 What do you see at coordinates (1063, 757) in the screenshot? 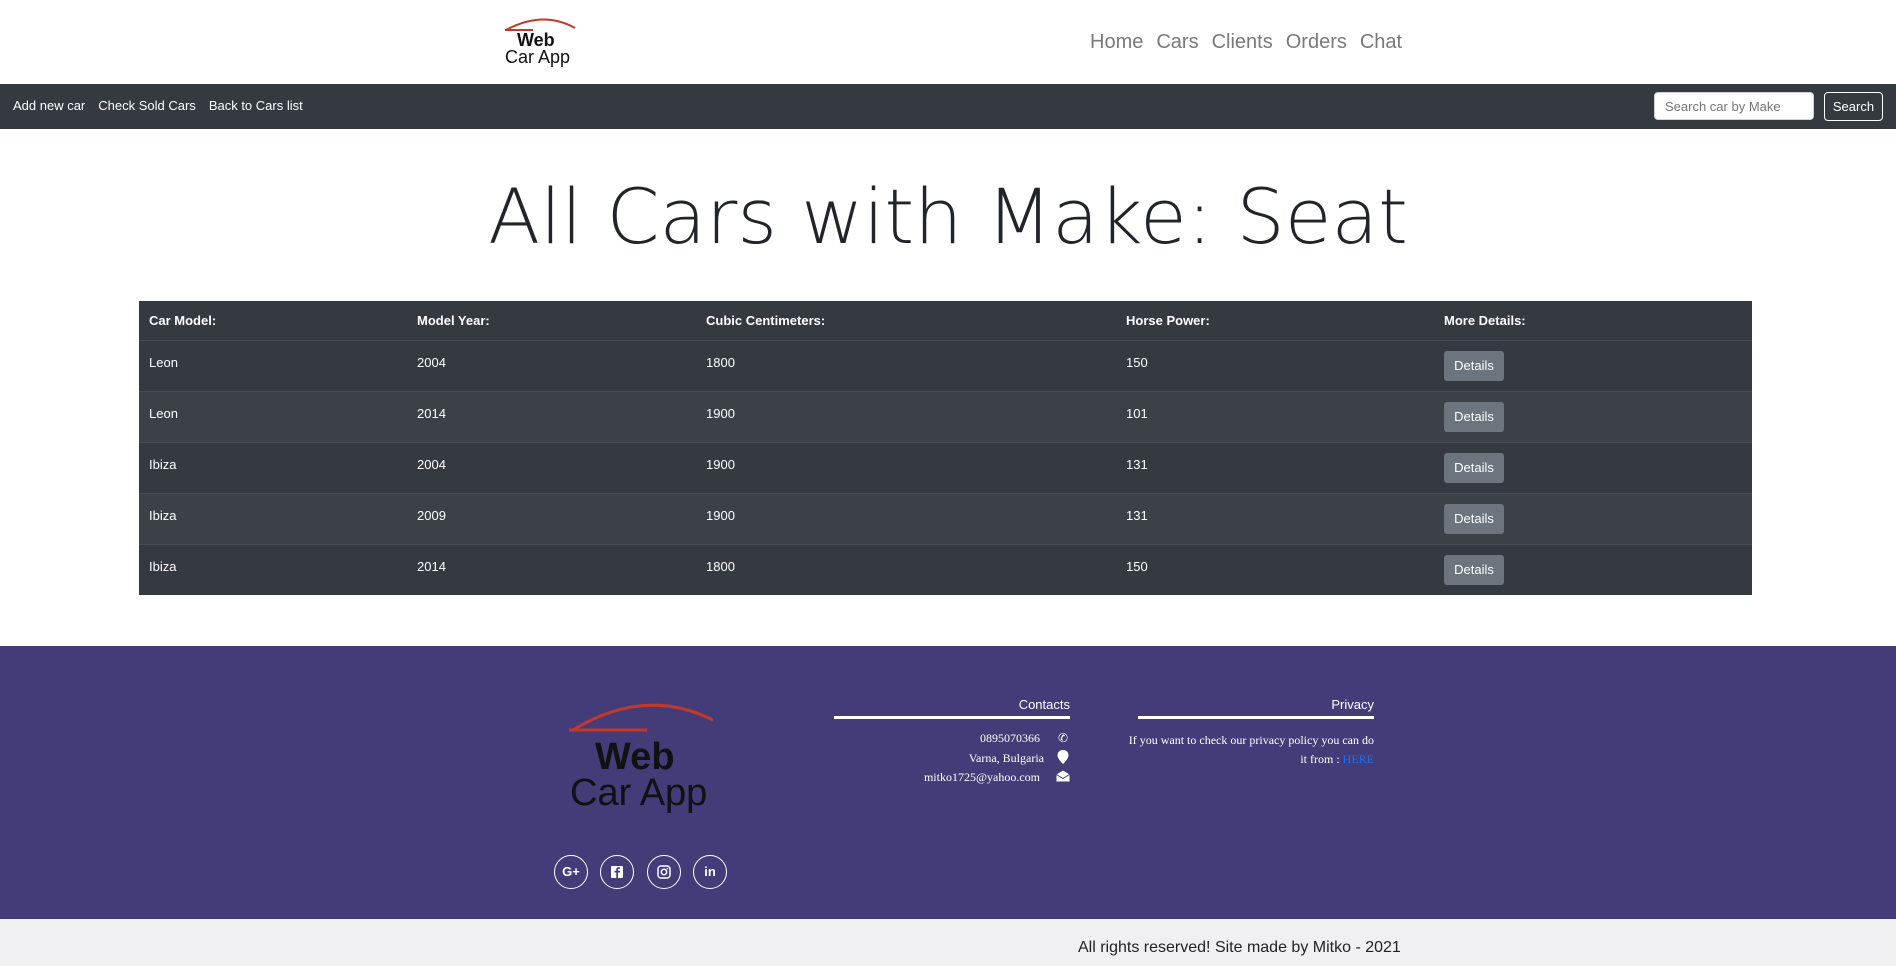
I see `map-pin-icon` at bounding box center [1063, 757].